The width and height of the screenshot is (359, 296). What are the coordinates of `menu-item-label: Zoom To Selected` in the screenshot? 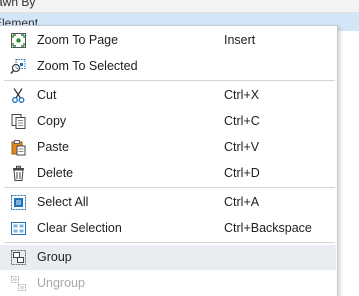 It's located at (87, 66).